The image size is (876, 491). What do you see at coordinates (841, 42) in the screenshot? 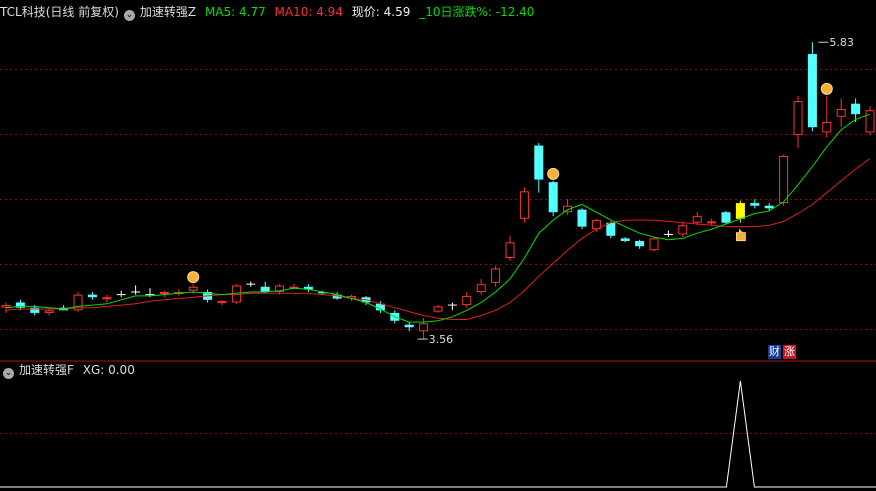
I see `high-label: 5.83` at bounding box center [841, 42].